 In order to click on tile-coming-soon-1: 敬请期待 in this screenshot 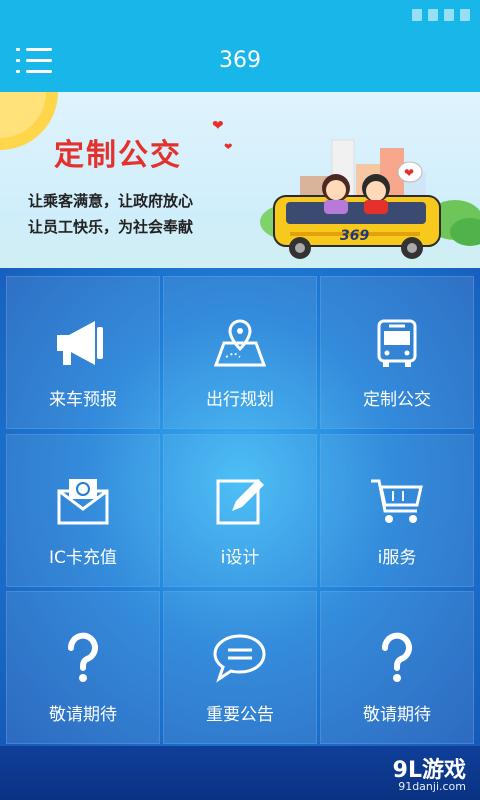, I will do `click(83, 667)`.